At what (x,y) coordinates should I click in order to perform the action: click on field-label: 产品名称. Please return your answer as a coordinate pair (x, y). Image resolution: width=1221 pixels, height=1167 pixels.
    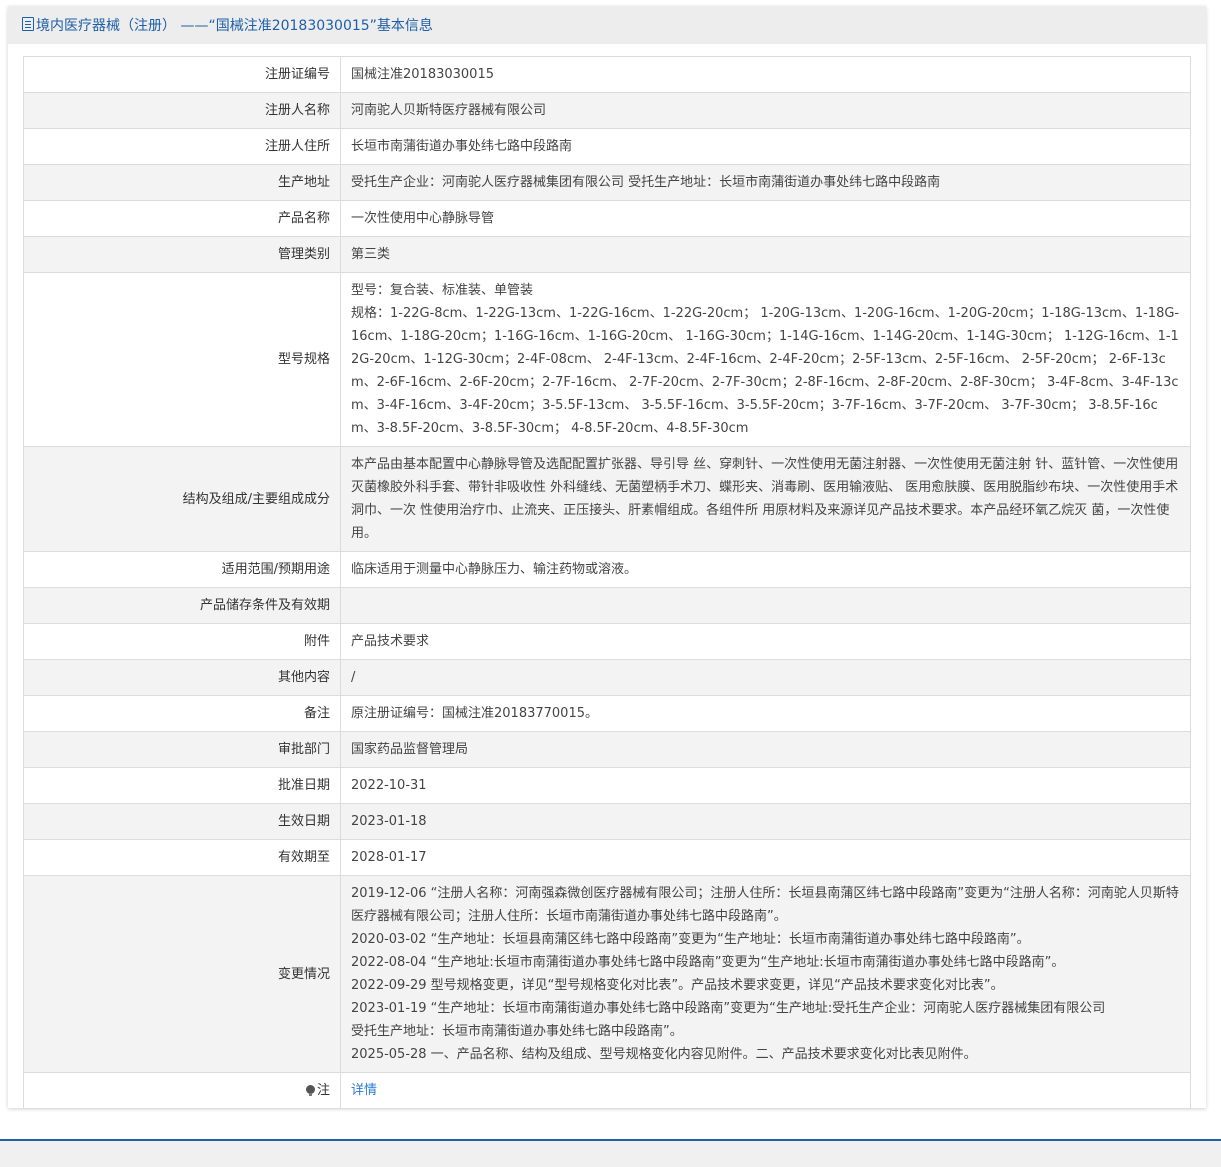
    Looking at the image, I should click on (182, 218).